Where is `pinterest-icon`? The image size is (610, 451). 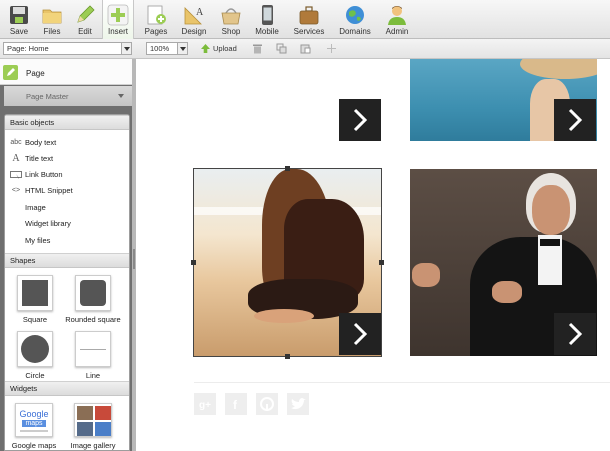
pinterest-icon is located at coordinates (267, 404).